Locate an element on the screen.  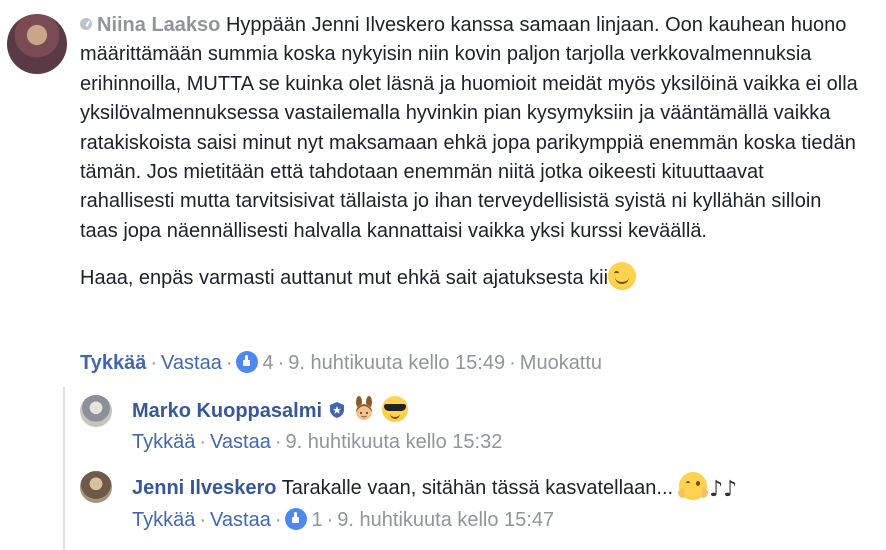
sunglasses-face-icon is located at coordinates (395, 409).